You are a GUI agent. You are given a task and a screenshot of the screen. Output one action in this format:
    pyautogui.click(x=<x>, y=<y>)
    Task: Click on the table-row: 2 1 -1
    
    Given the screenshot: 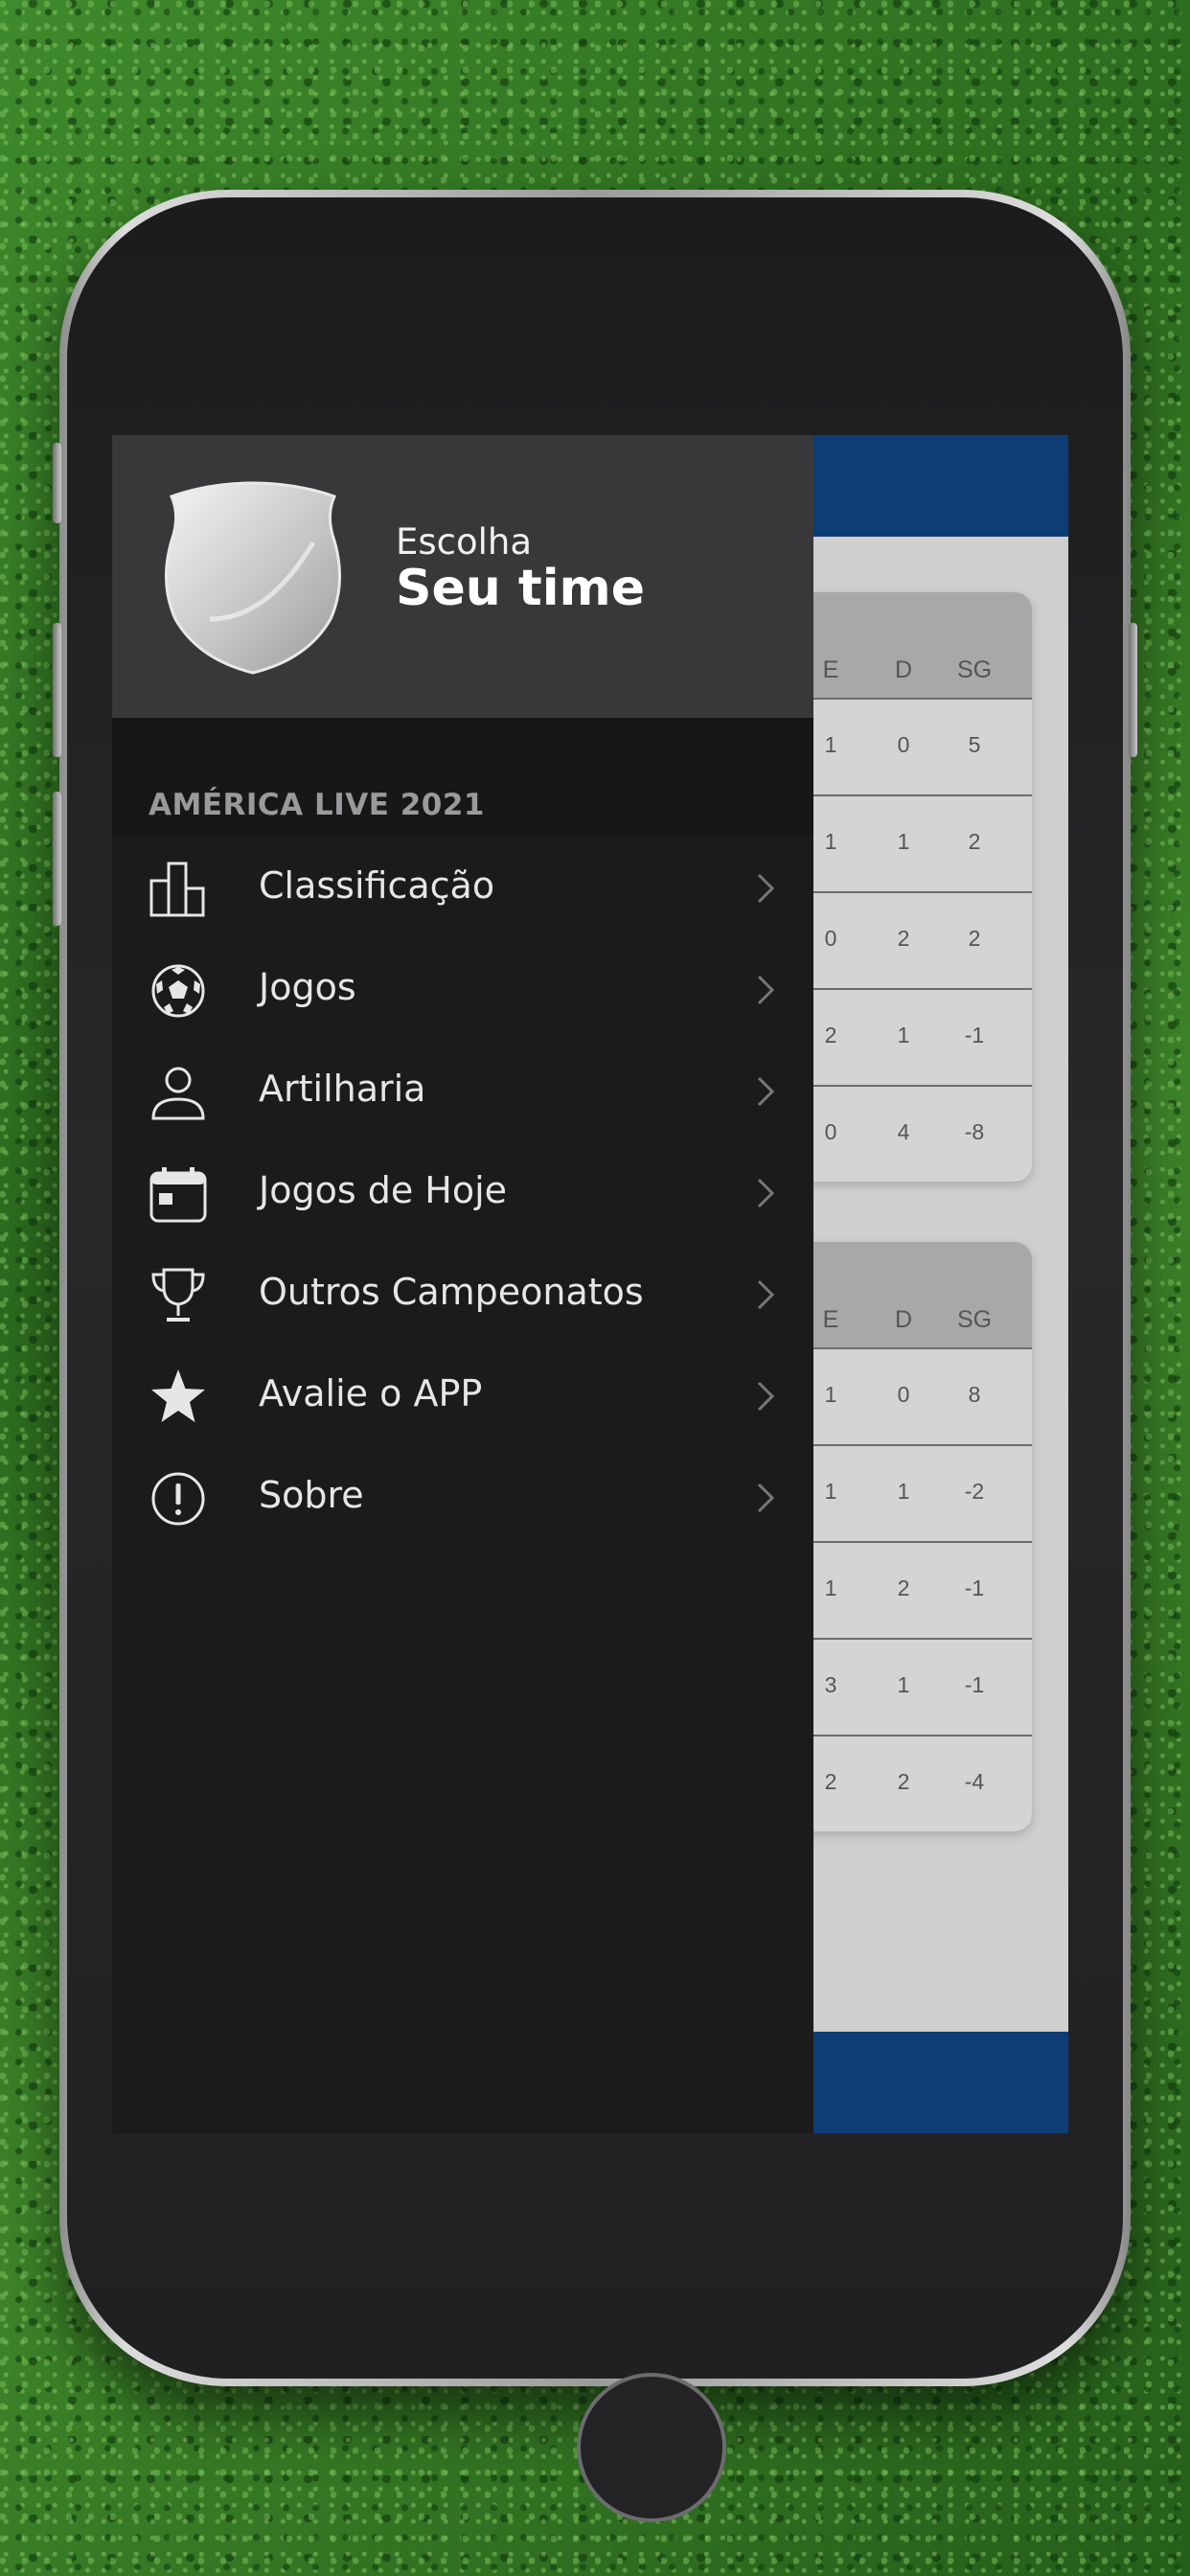 What is the action you would take?
    pyautogui.click(x=907, y=1036)
    